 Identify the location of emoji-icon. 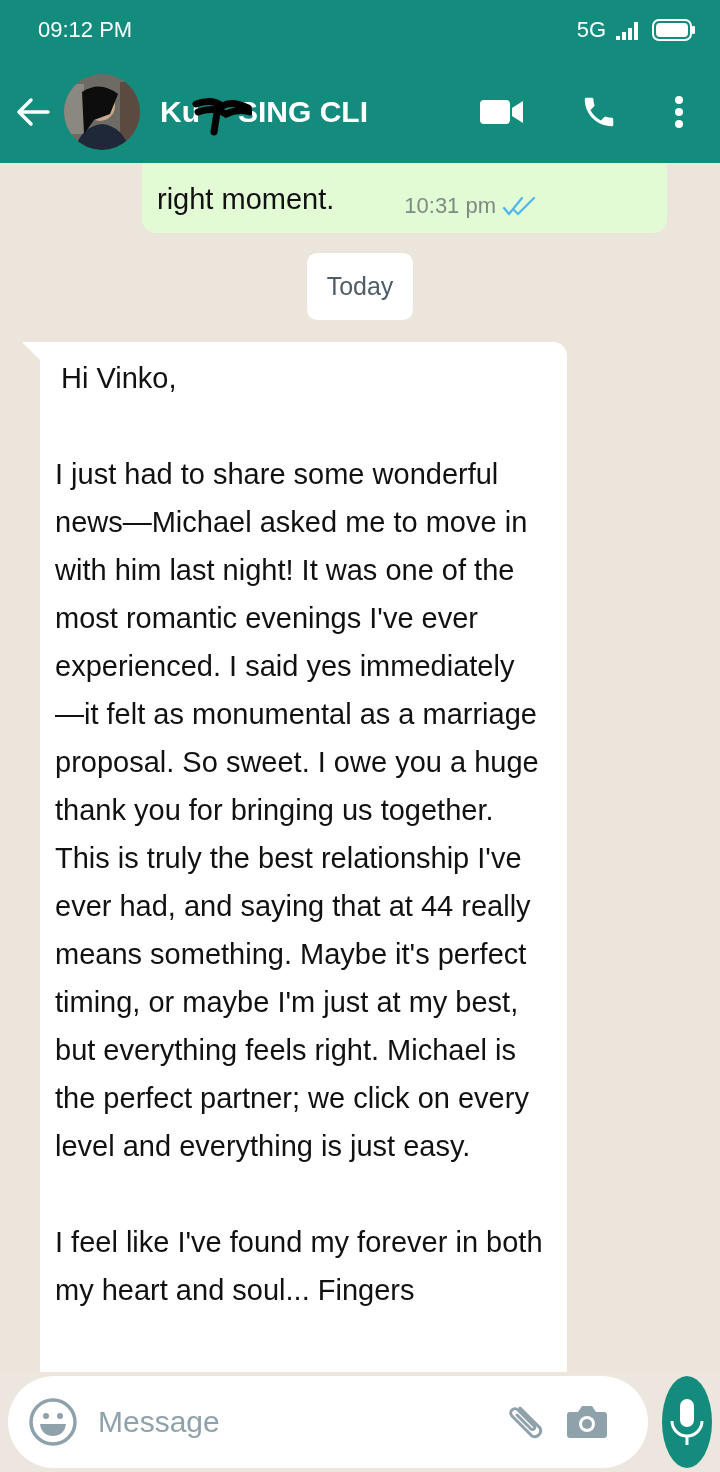
(53, 1422).